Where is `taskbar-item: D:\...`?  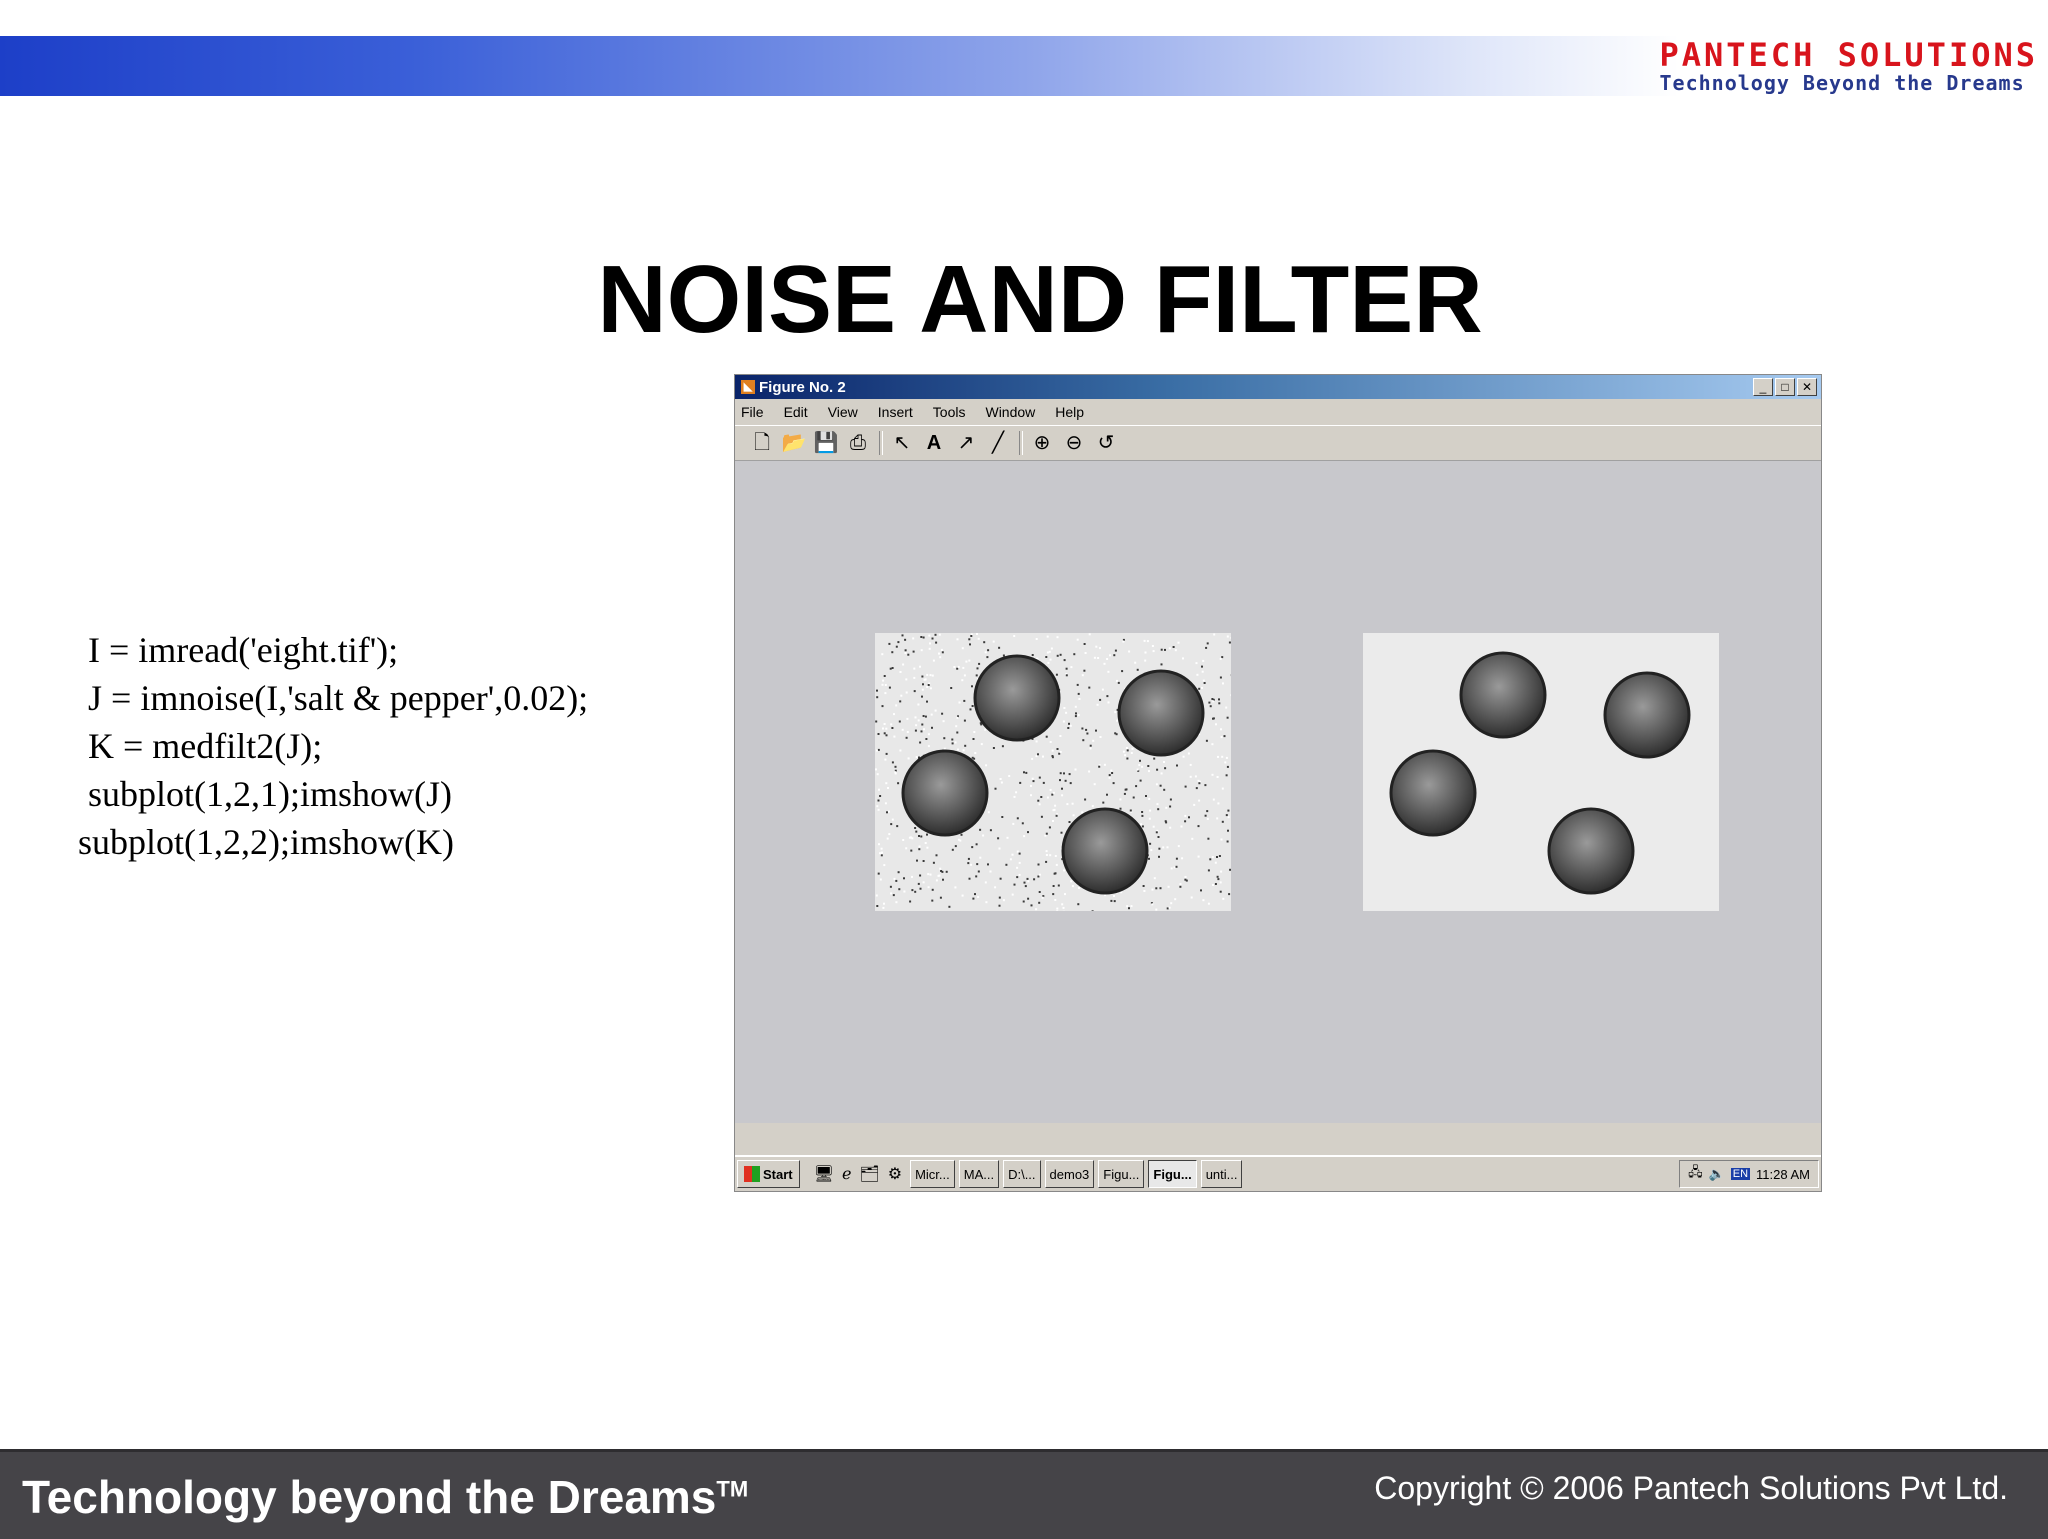 taskbar-item: D:\... is located at coordinates (1021, 1174).